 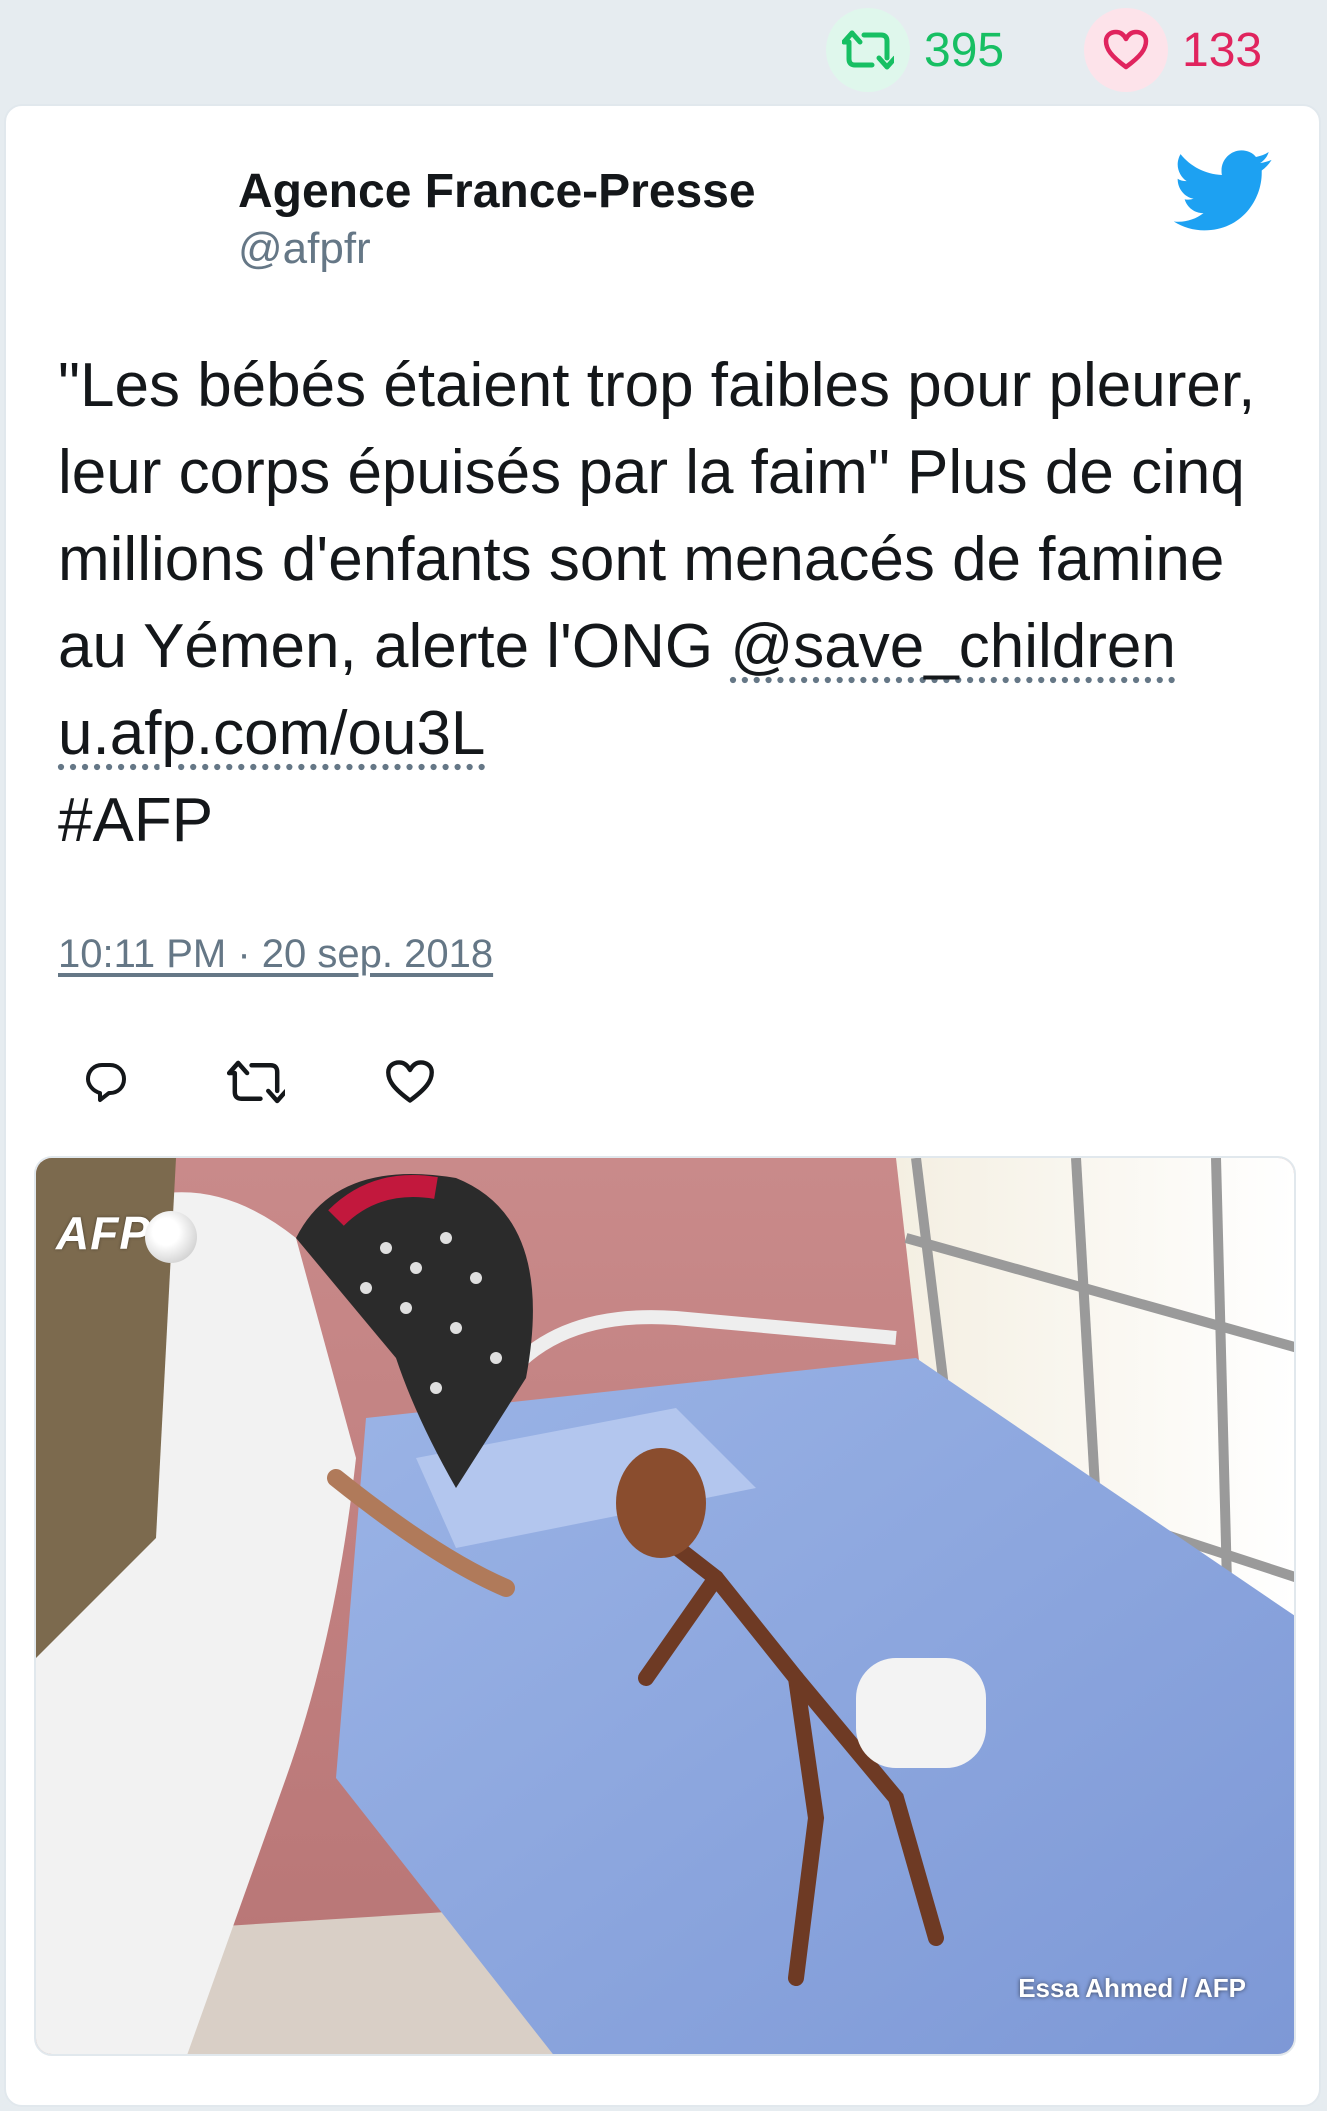 What do you see at coordinates (953, 646) in the screenshot?
I see `mention-link: @save_children` at bounding box center [953, 646].